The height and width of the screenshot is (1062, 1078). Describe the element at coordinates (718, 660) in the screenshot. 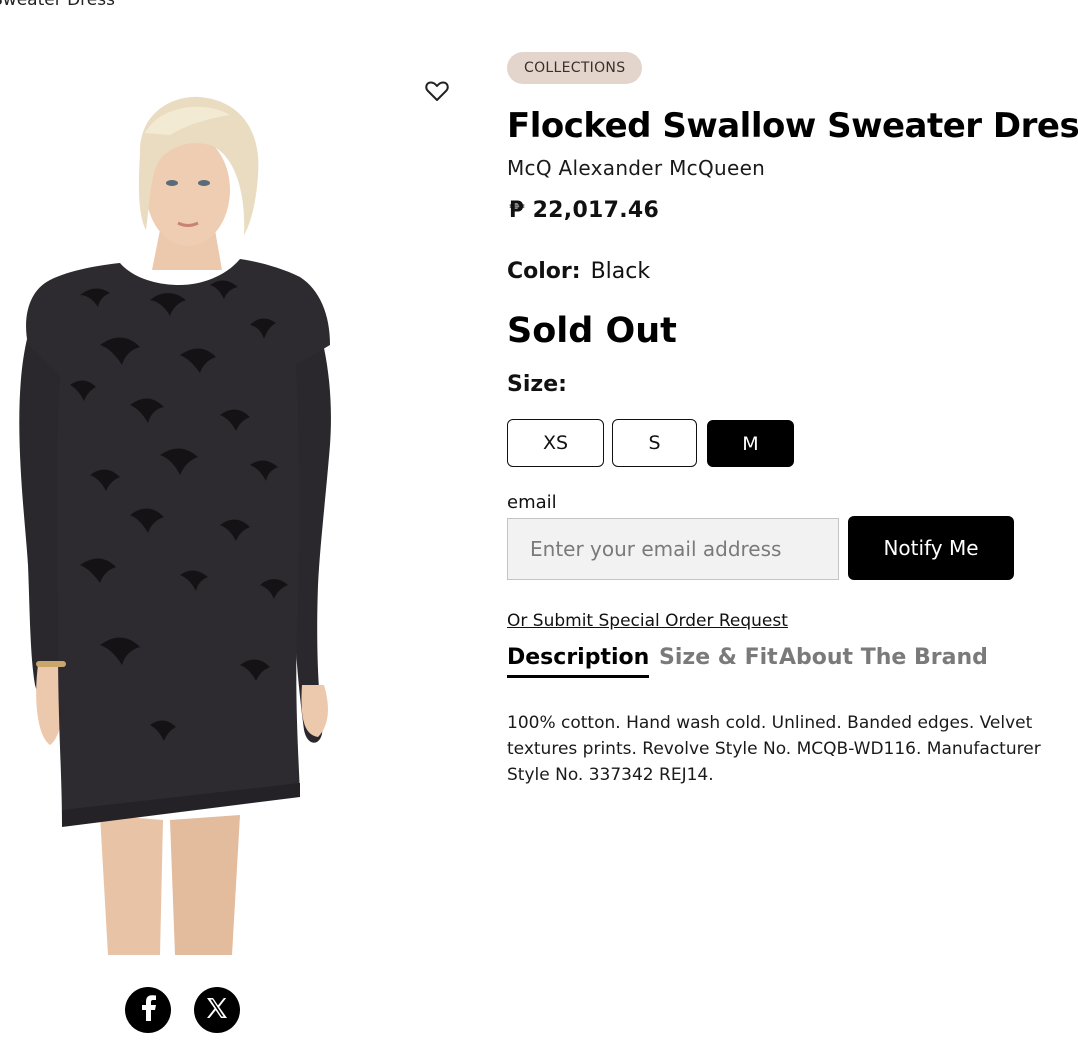

I see `tab-size-fit: Size & Fit` at that location.